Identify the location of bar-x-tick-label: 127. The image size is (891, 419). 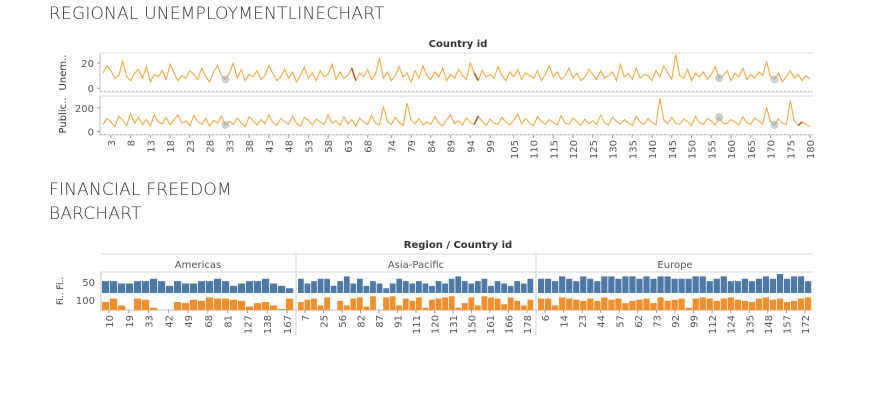
(248, 324).